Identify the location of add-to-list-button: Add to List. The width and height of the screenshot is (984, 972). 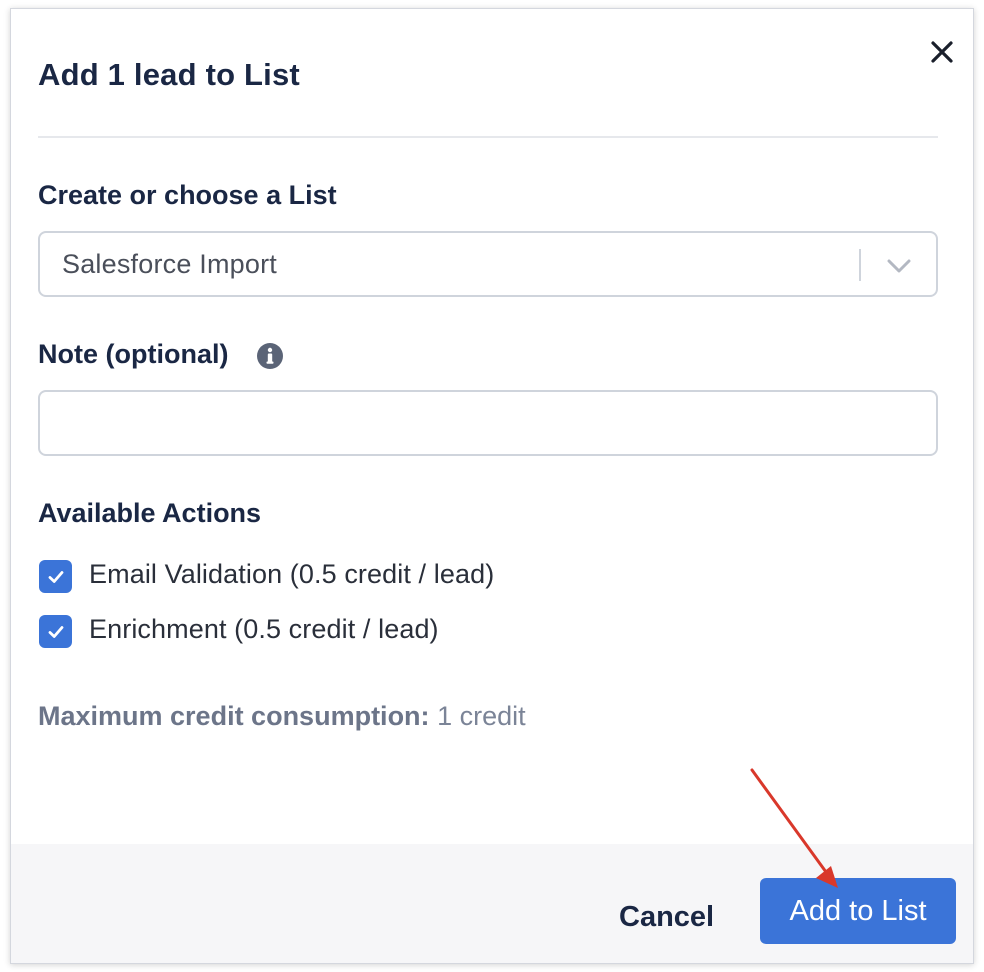
(858, 911).